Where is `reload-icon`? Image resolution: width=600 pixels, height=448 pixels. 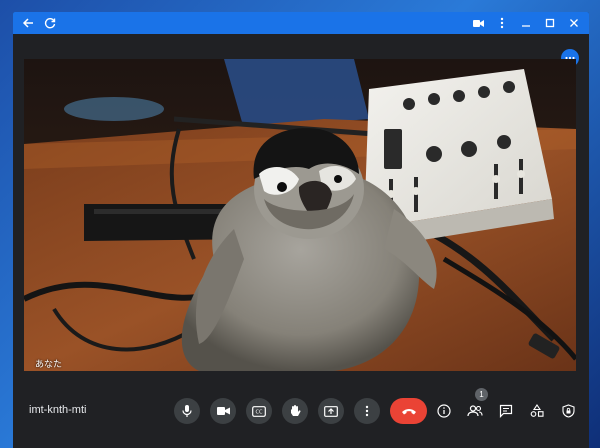 reload-icon is located at coordinates (50, 23).